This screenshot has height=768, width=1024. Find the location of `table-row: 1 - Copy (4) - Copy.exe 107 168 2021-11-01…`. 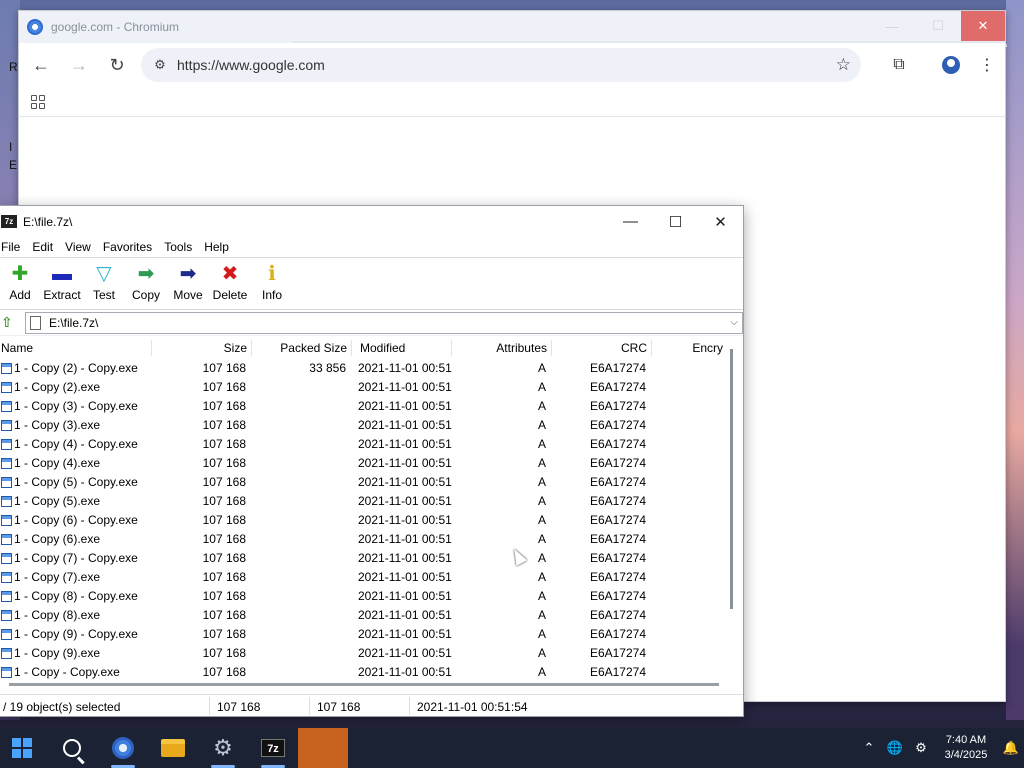

table-row: 1 - Copy (4) - Copy.exe 107 168 2021-11-01… is located at coordinates (363, 444).